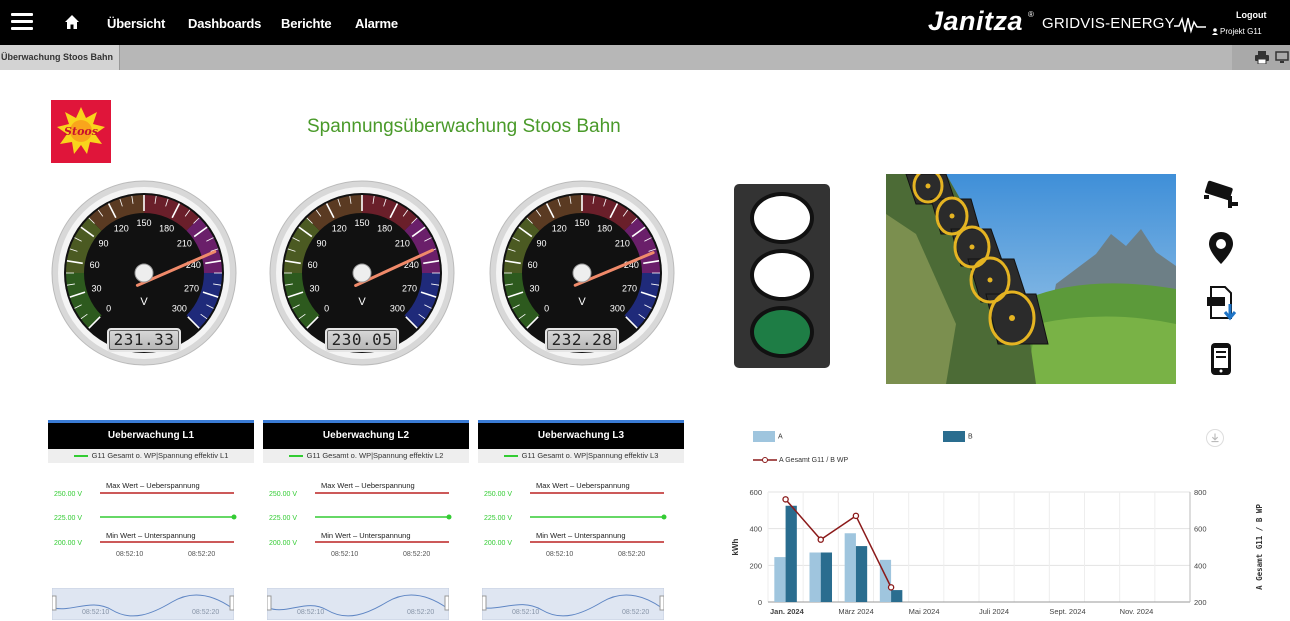 Image resolution: width=1290 pixels, height=621 pixels. Describe the element at coordinates (1200, 602) in the screenshot. I see `y-right-tick-label: 200` at that location.